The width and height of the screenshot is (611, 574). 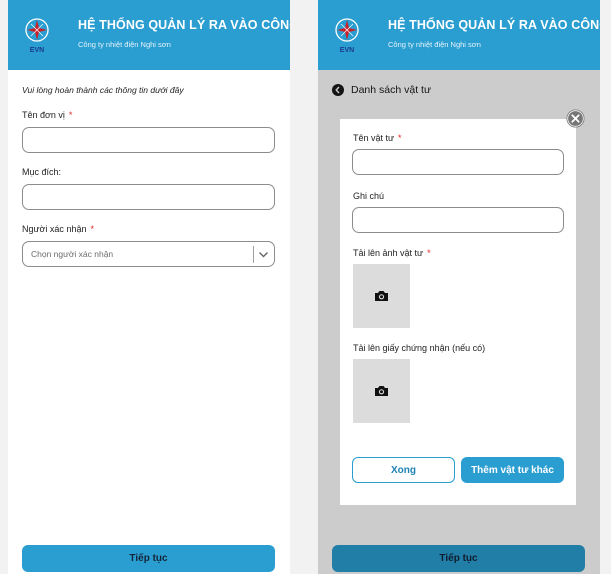 What do you see at coordinates (148, 140) in the screenshot?
I see `unit-input` at bounding box center [148, 140].